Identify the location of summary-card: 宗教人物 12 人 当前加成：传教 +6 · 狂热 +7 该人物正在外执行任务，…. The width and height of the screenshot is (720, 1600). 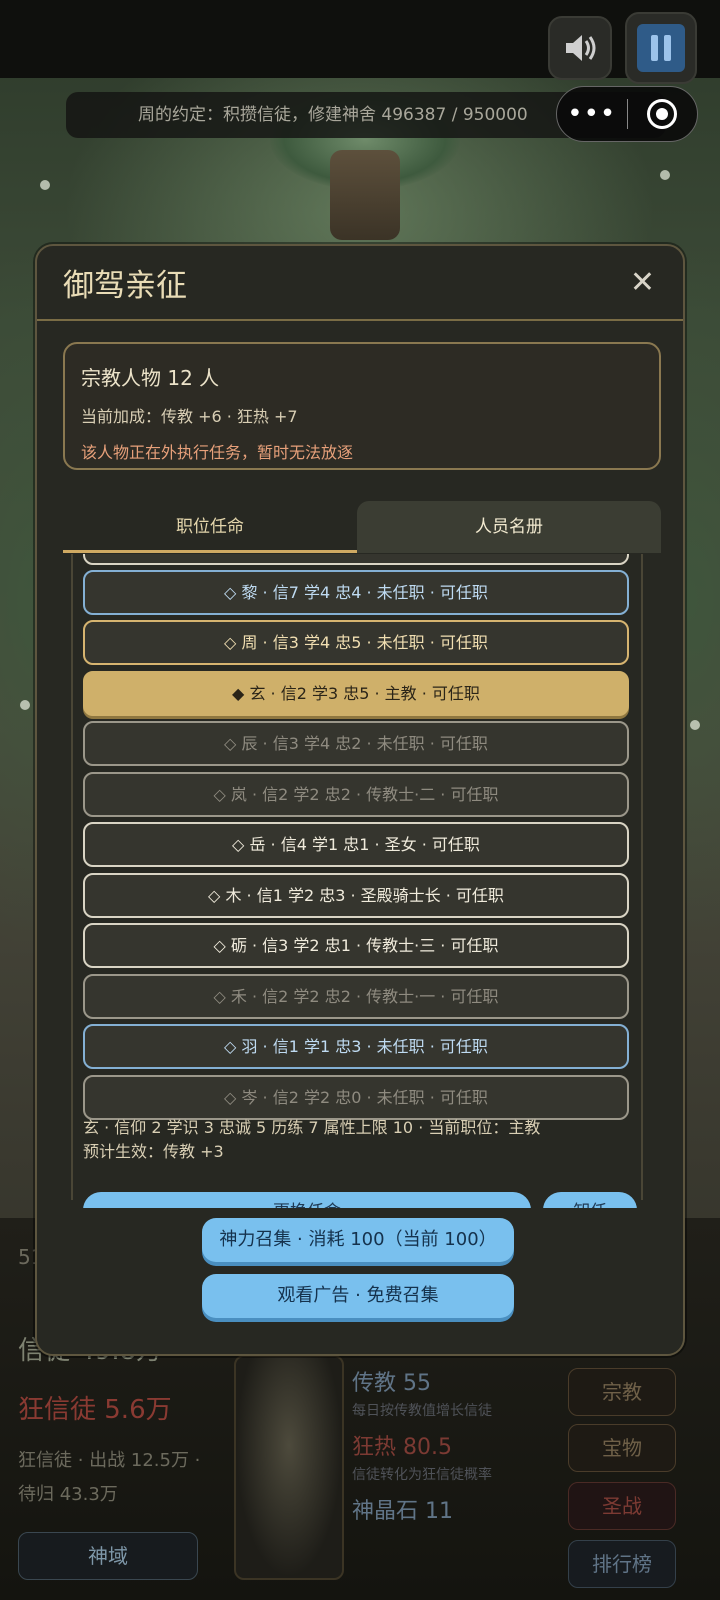
(362, 406).